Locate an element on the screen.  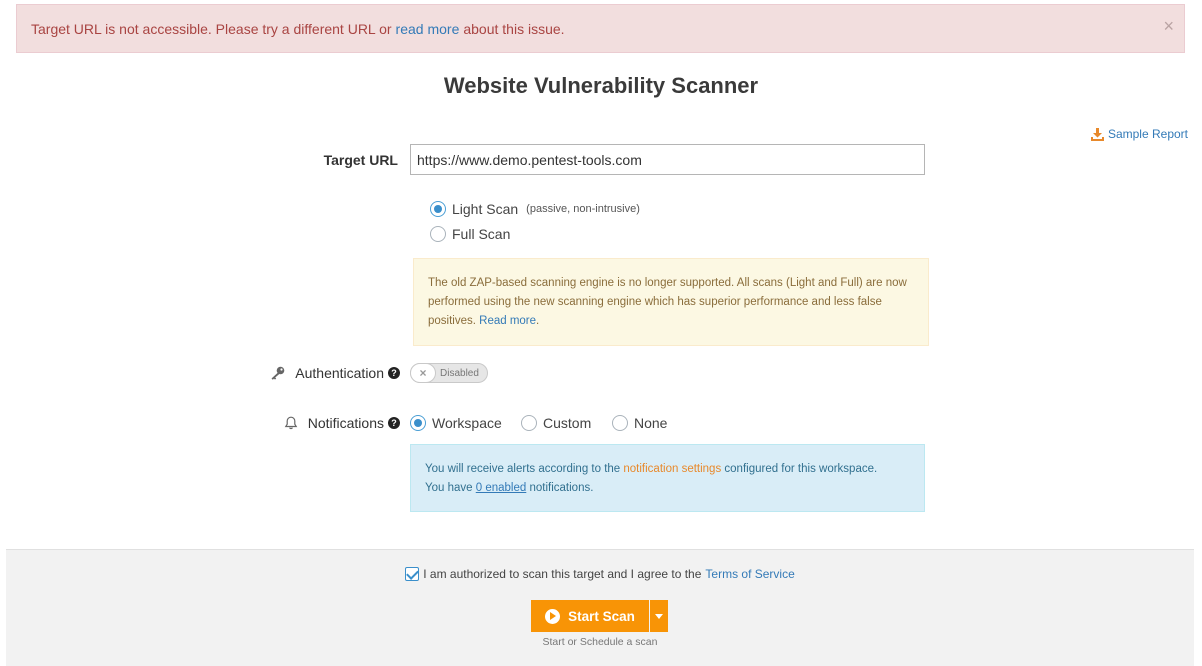
notif-custom-option: Custom is located at coordinates (556, 423).